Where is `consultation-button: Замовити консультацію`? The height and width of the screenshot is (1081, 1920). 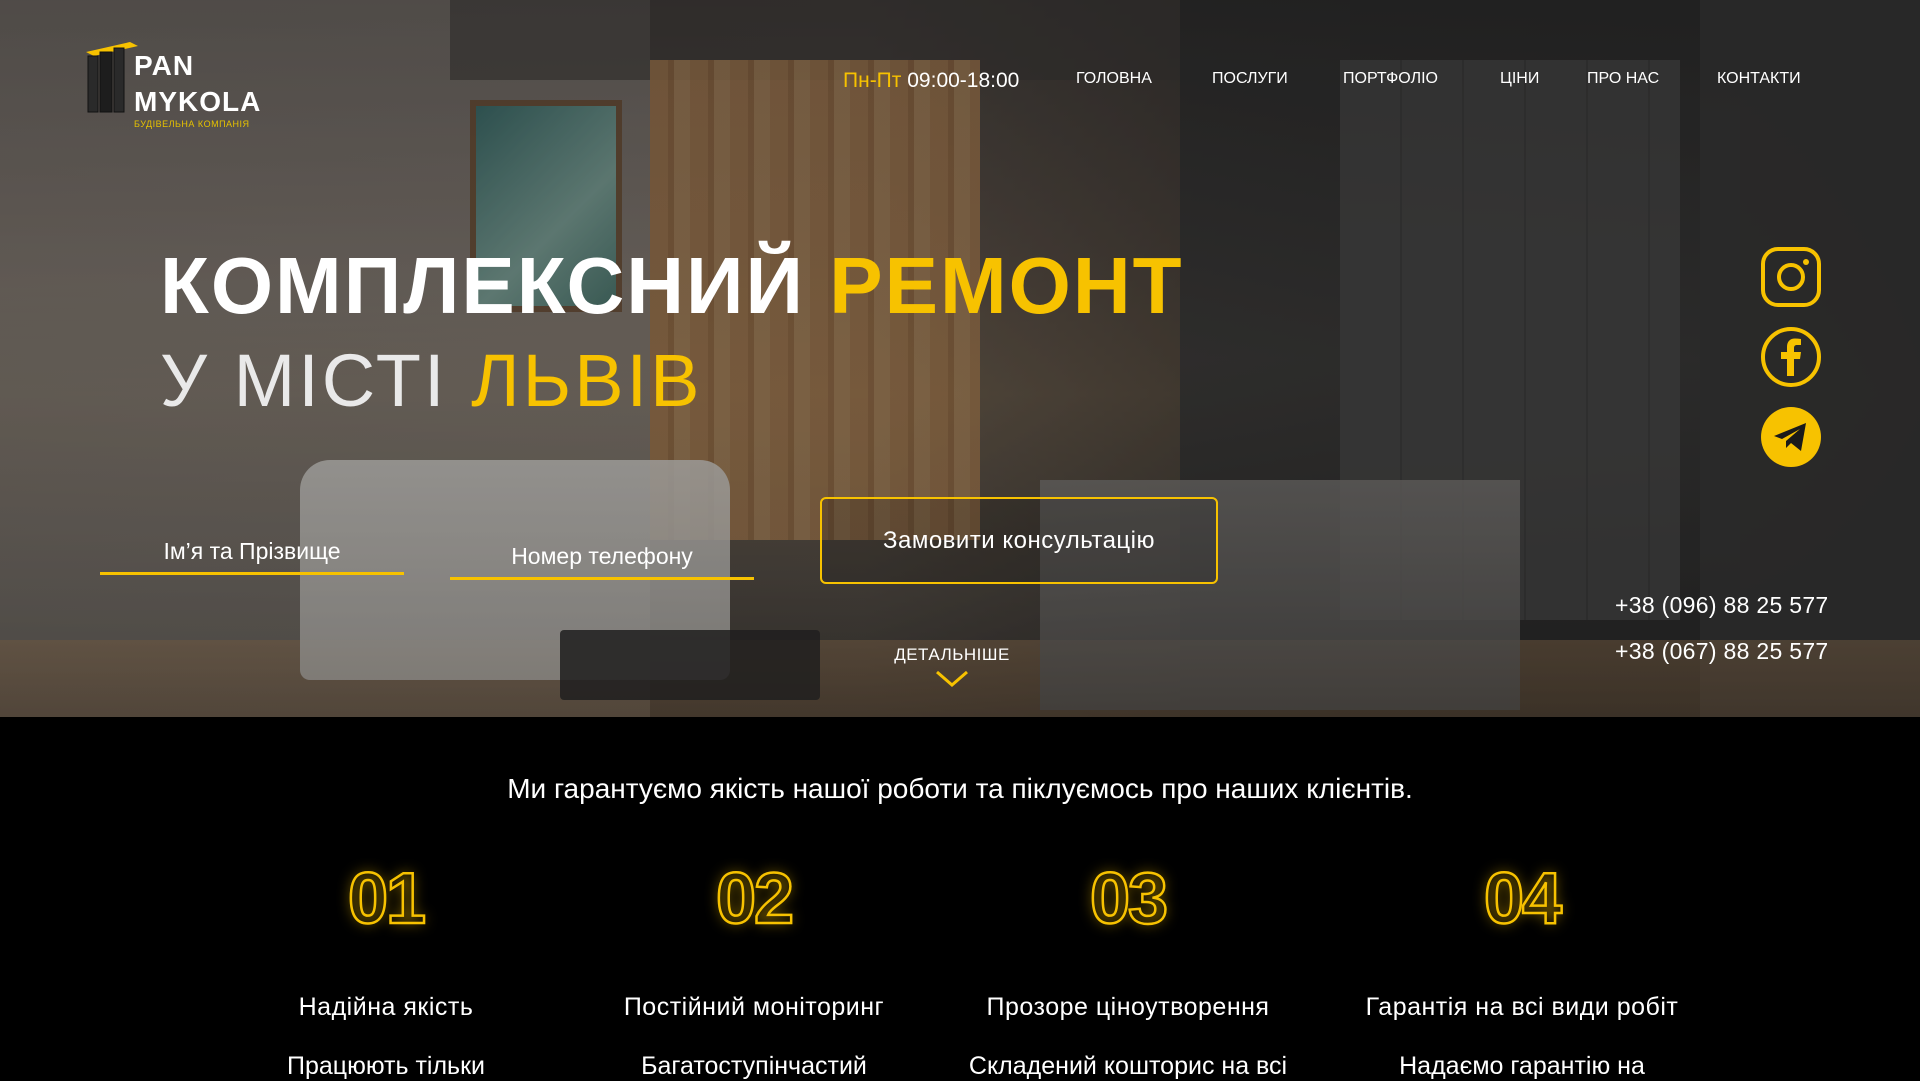 consultation-button: Замовити консультацію is located at coordinates (1019, 540).